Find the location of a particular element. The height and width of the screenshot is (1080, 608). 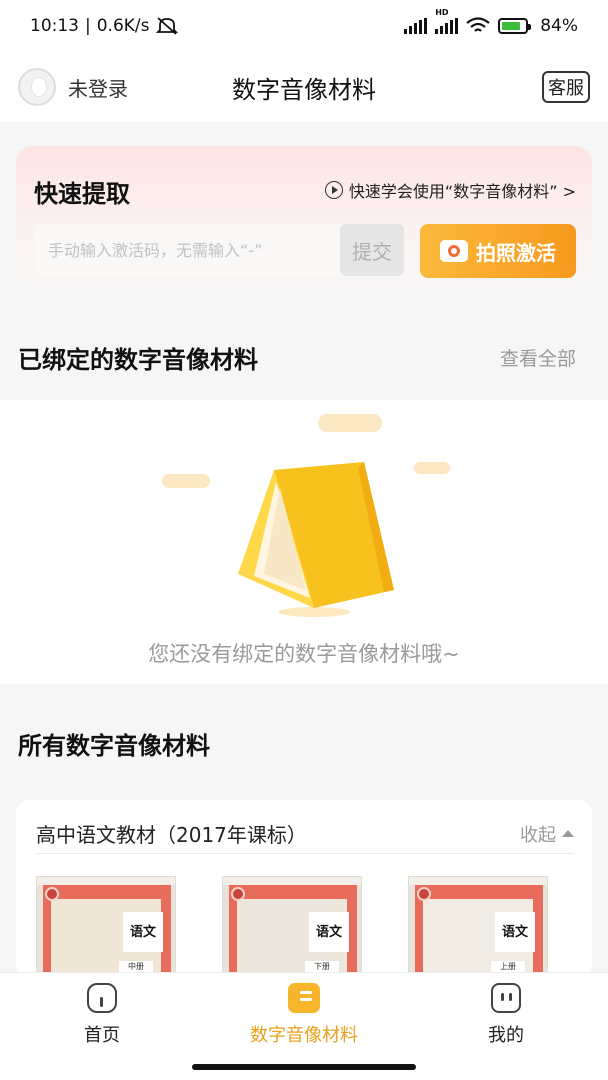

book-cover: 语文 中册 is located at coordinates (106, 926).